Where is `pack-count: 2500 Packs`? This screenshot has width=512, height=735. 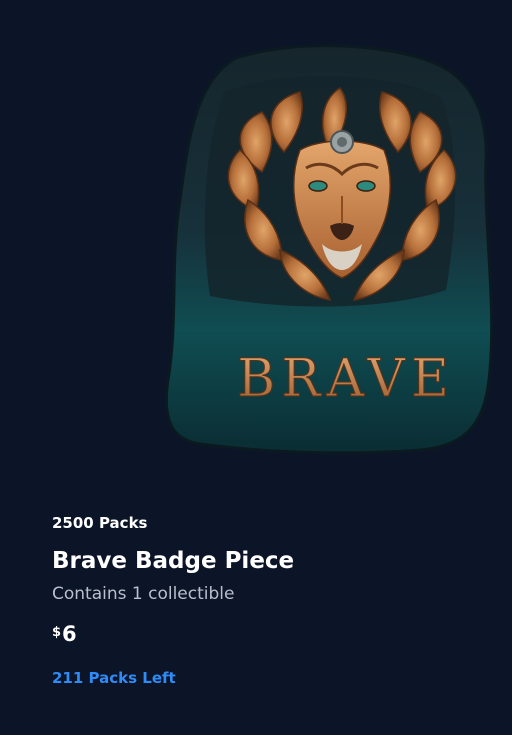
pack-count: 2500 Packs is located at coordinates (100, 523).